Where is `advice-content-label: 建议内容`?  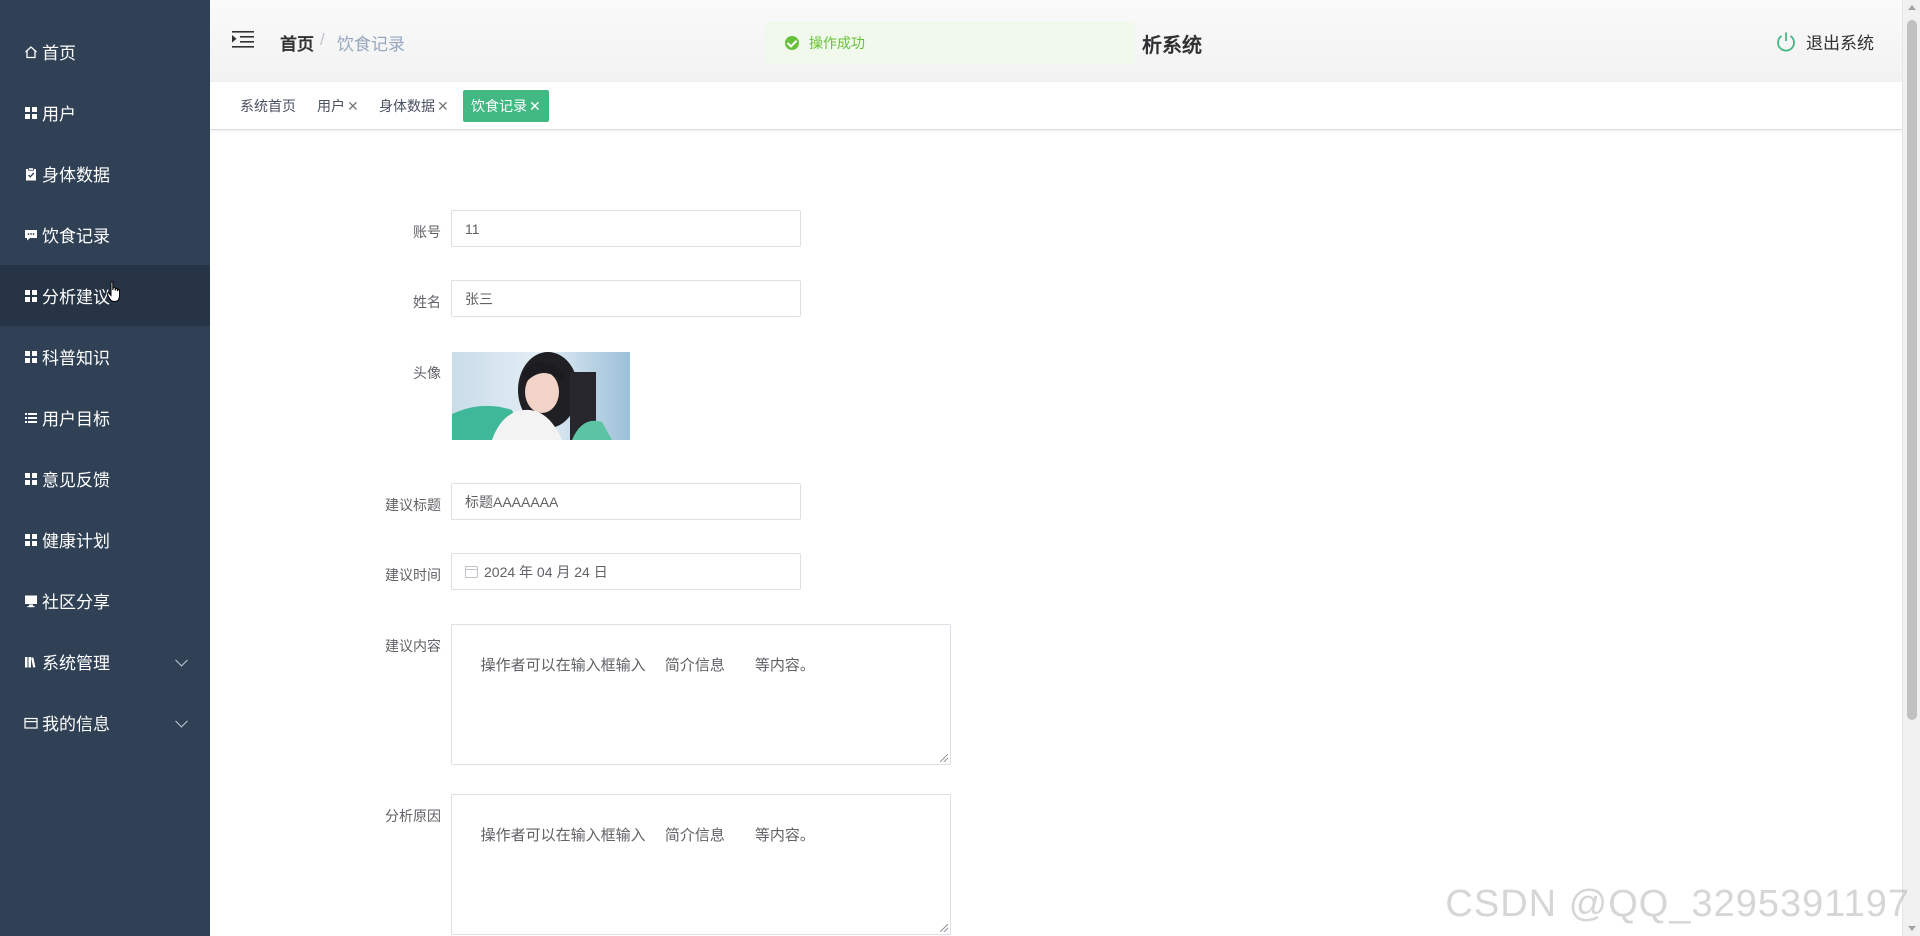
advice-content-label: 建议内容 is located at coordinates (413, 646).